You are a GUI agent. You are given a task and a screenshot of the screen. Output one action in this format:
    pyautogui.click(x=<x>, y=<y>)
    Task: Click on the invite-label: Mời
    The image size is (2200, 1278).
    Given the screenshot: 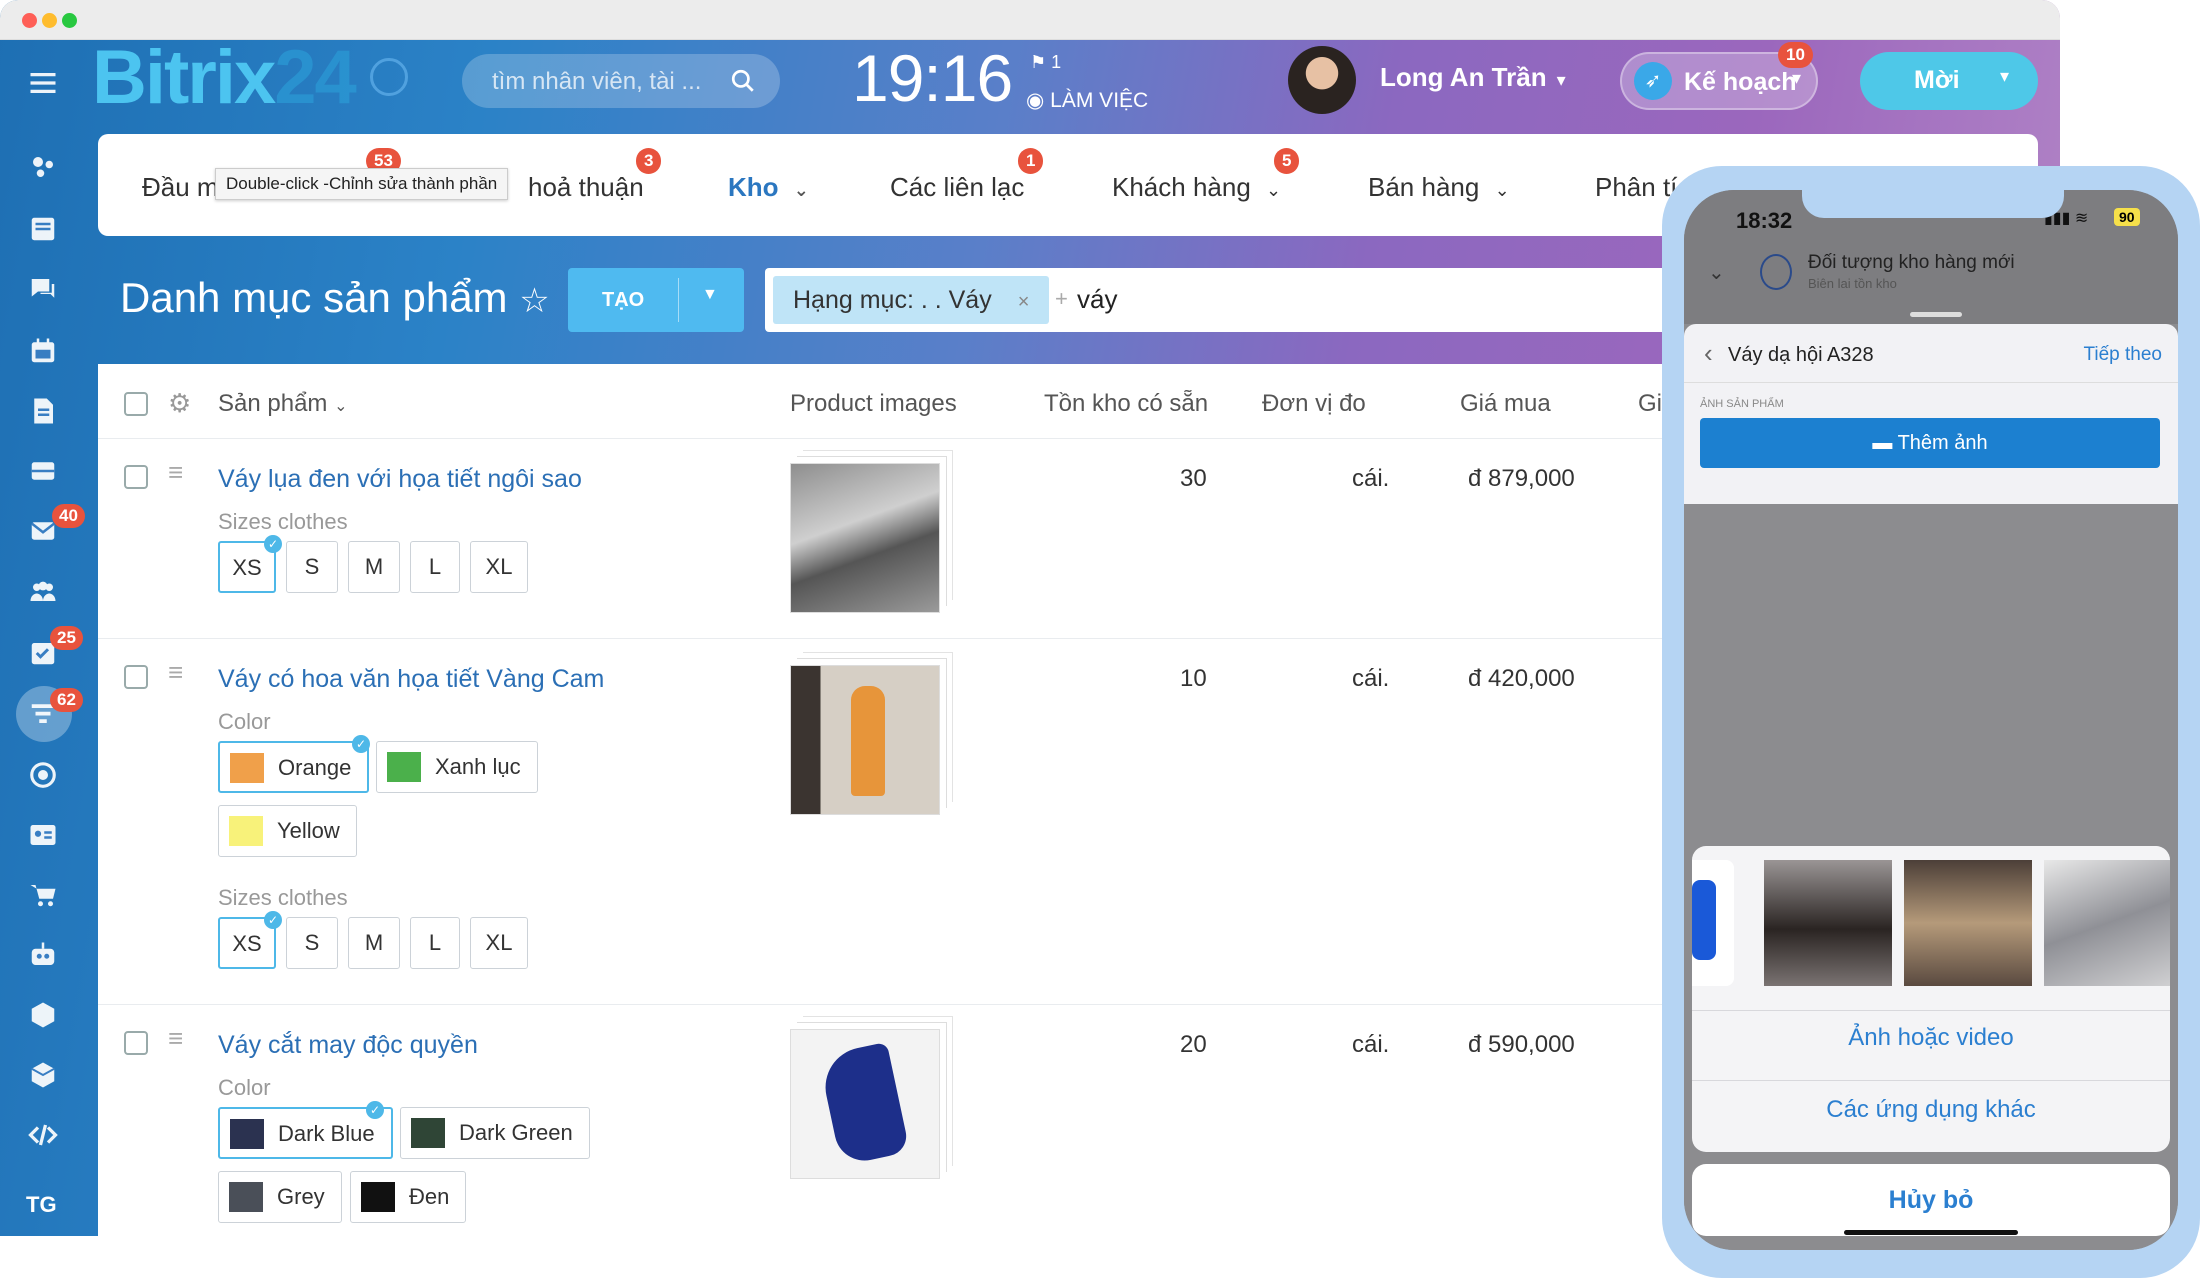 What is the action you would take?
    pyautogui.click(x=1937, y=80)
    